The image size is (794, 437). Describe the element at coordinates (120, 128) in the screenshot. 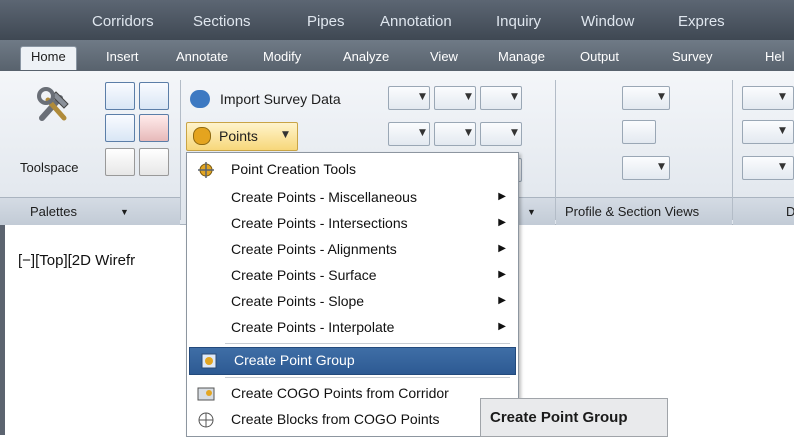

I see `survey-palette-icon` at that location.